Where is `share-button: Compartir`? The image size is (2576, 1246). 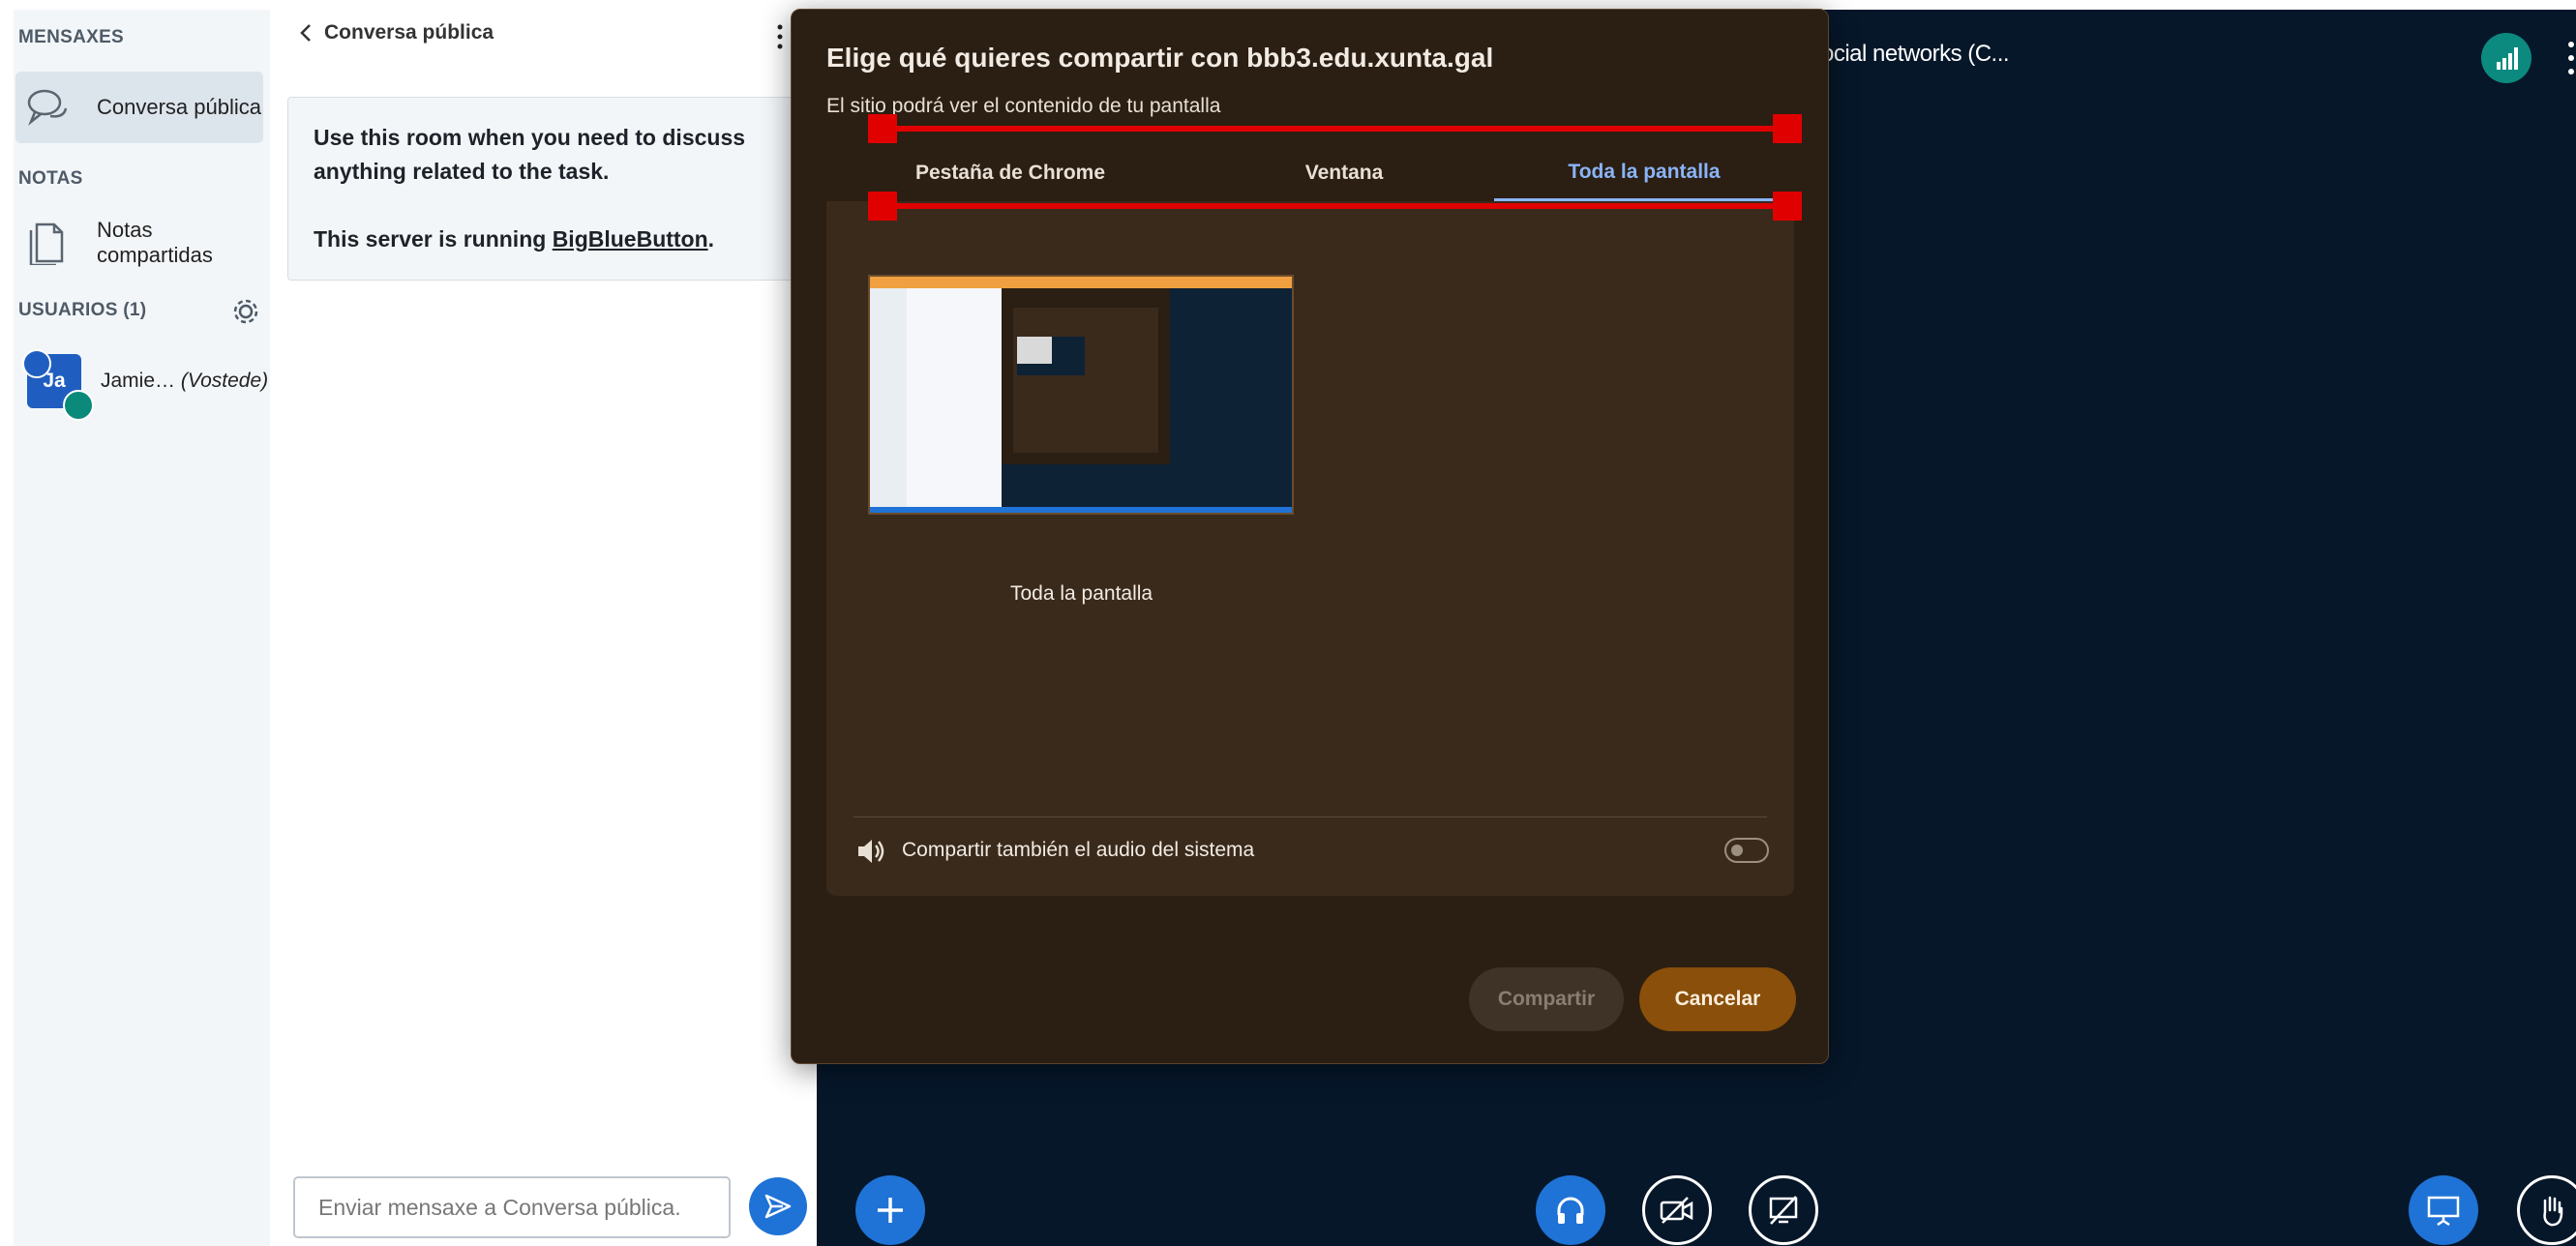 share-button: Compartir is located at coordinates (1546, 999).